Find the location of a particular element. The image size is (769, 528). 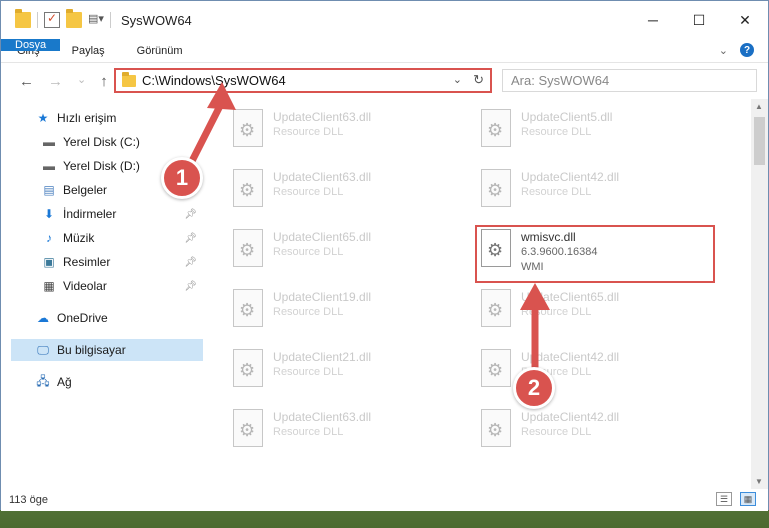

back-button: ← is located at coordinates (26, 81).